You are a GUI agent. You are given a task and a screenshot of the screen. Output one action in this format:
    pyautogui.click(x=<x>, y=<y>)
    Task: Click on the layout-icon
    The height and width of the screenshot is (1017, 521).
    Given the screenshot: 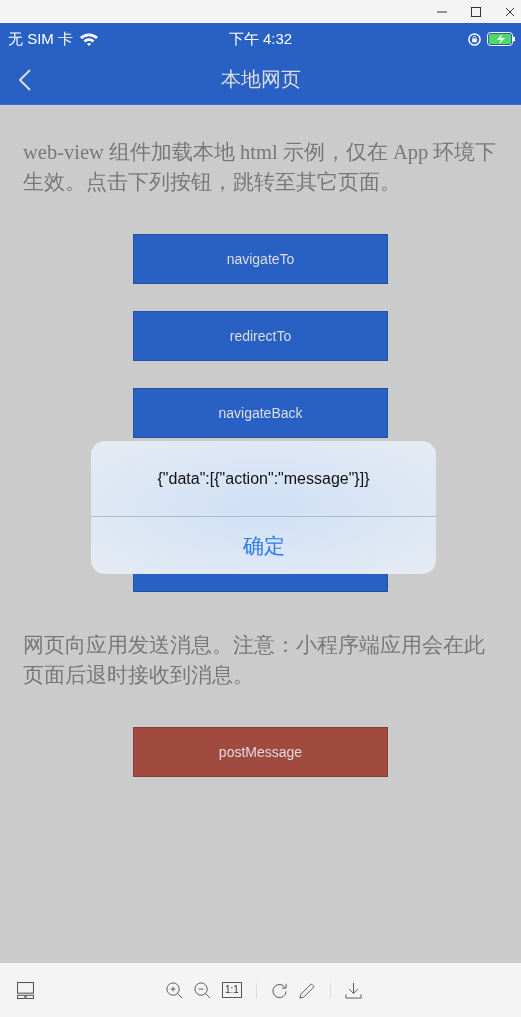 What is the action you would take?
    pyautogui.click(x=25, y=990)
    